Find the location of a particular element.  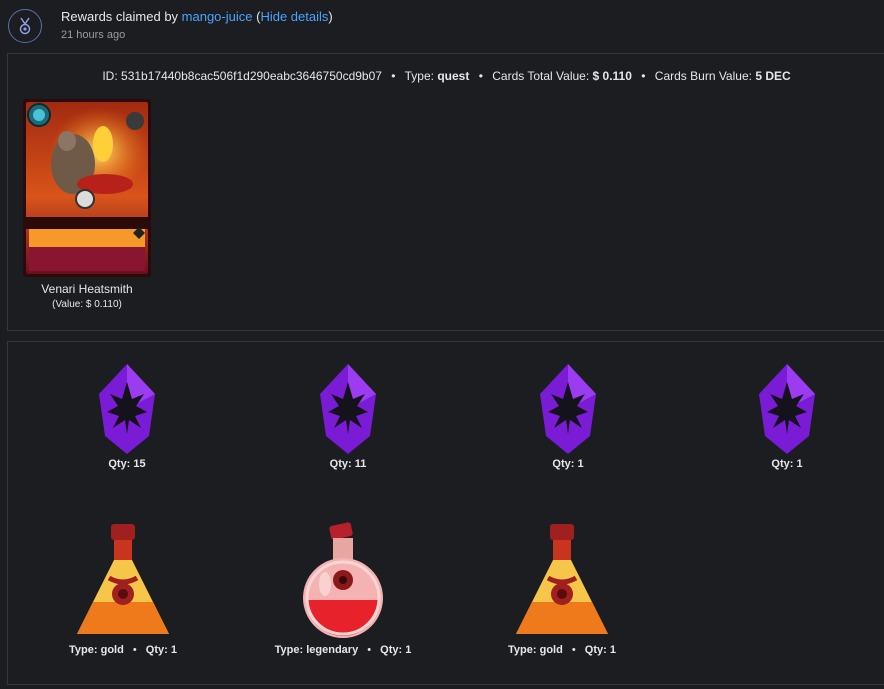

shard-reward: Qty: 11 is located at coordinates (348, 417).